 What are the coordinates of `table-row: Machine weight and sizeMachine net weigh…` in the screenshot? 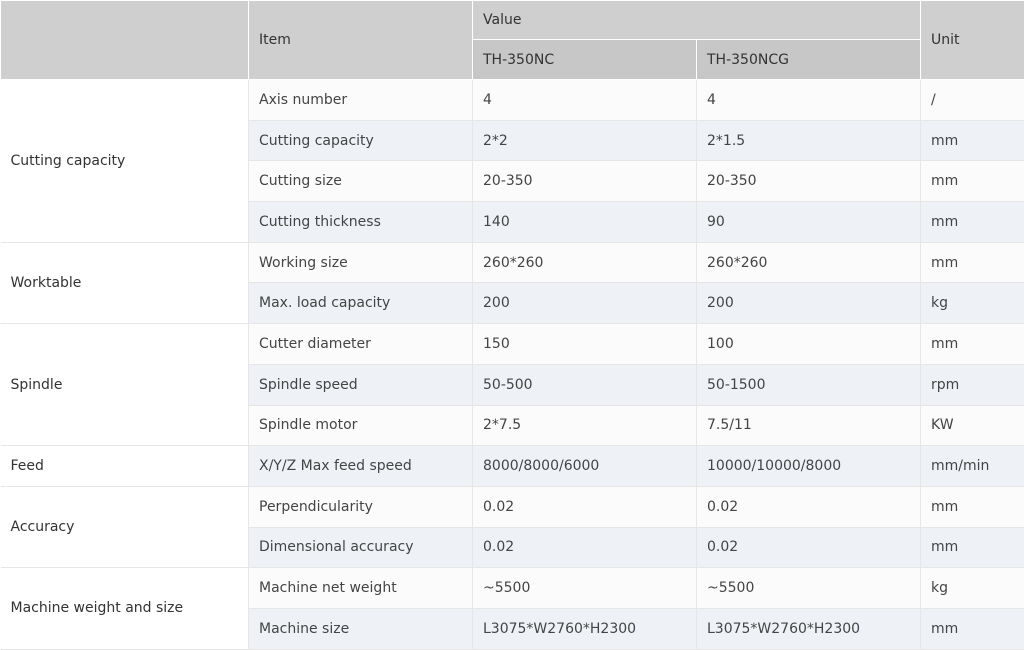 It's located at (512, 588).